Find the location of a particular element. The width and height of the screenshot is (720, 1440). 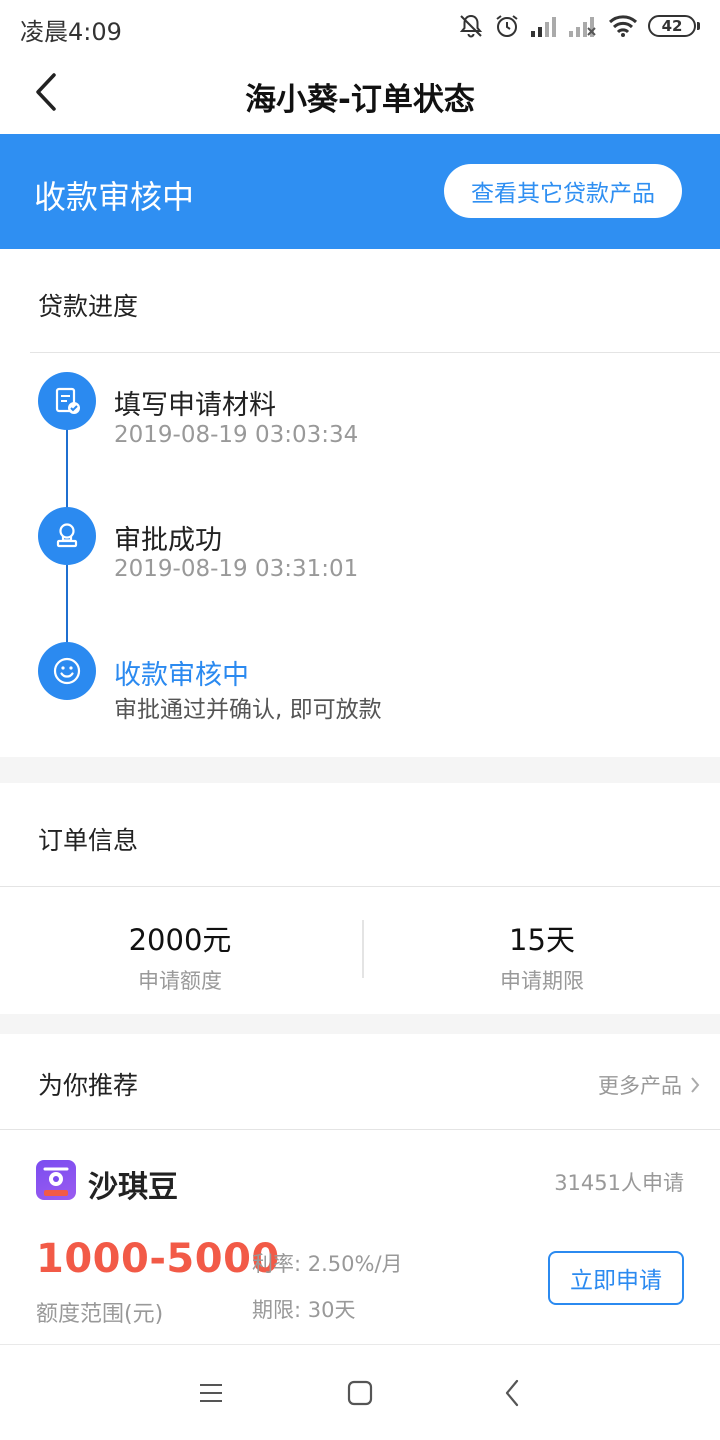

nav-bar: 海小葵-订单状态 is located at coordinates (360, 93).